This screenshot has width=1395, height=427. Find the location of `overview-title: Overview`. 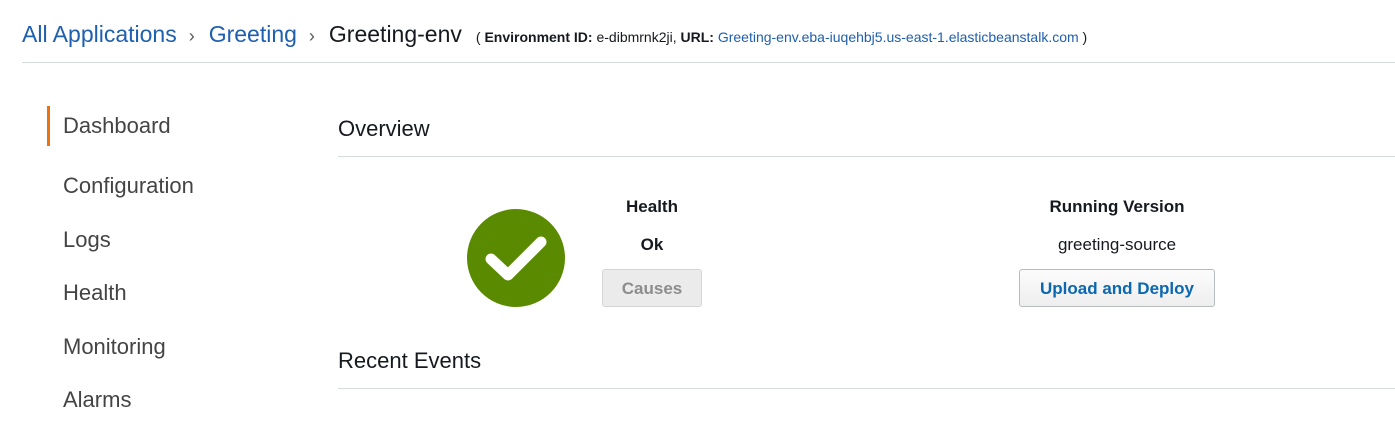

overview-title: Overview is located at coordinates (384, 129).